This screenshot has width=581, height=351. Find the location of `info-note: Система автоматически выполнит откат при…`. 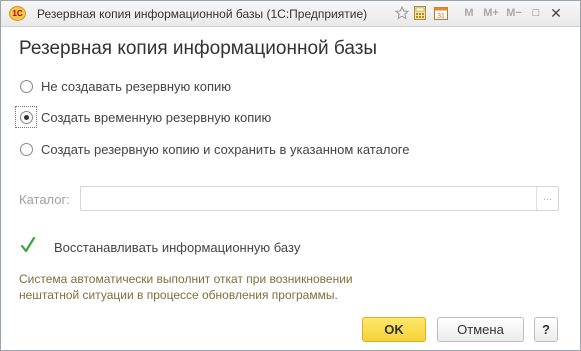

info-note: Система автоматически выполнит откат при… is located at coordinates (229, 287).